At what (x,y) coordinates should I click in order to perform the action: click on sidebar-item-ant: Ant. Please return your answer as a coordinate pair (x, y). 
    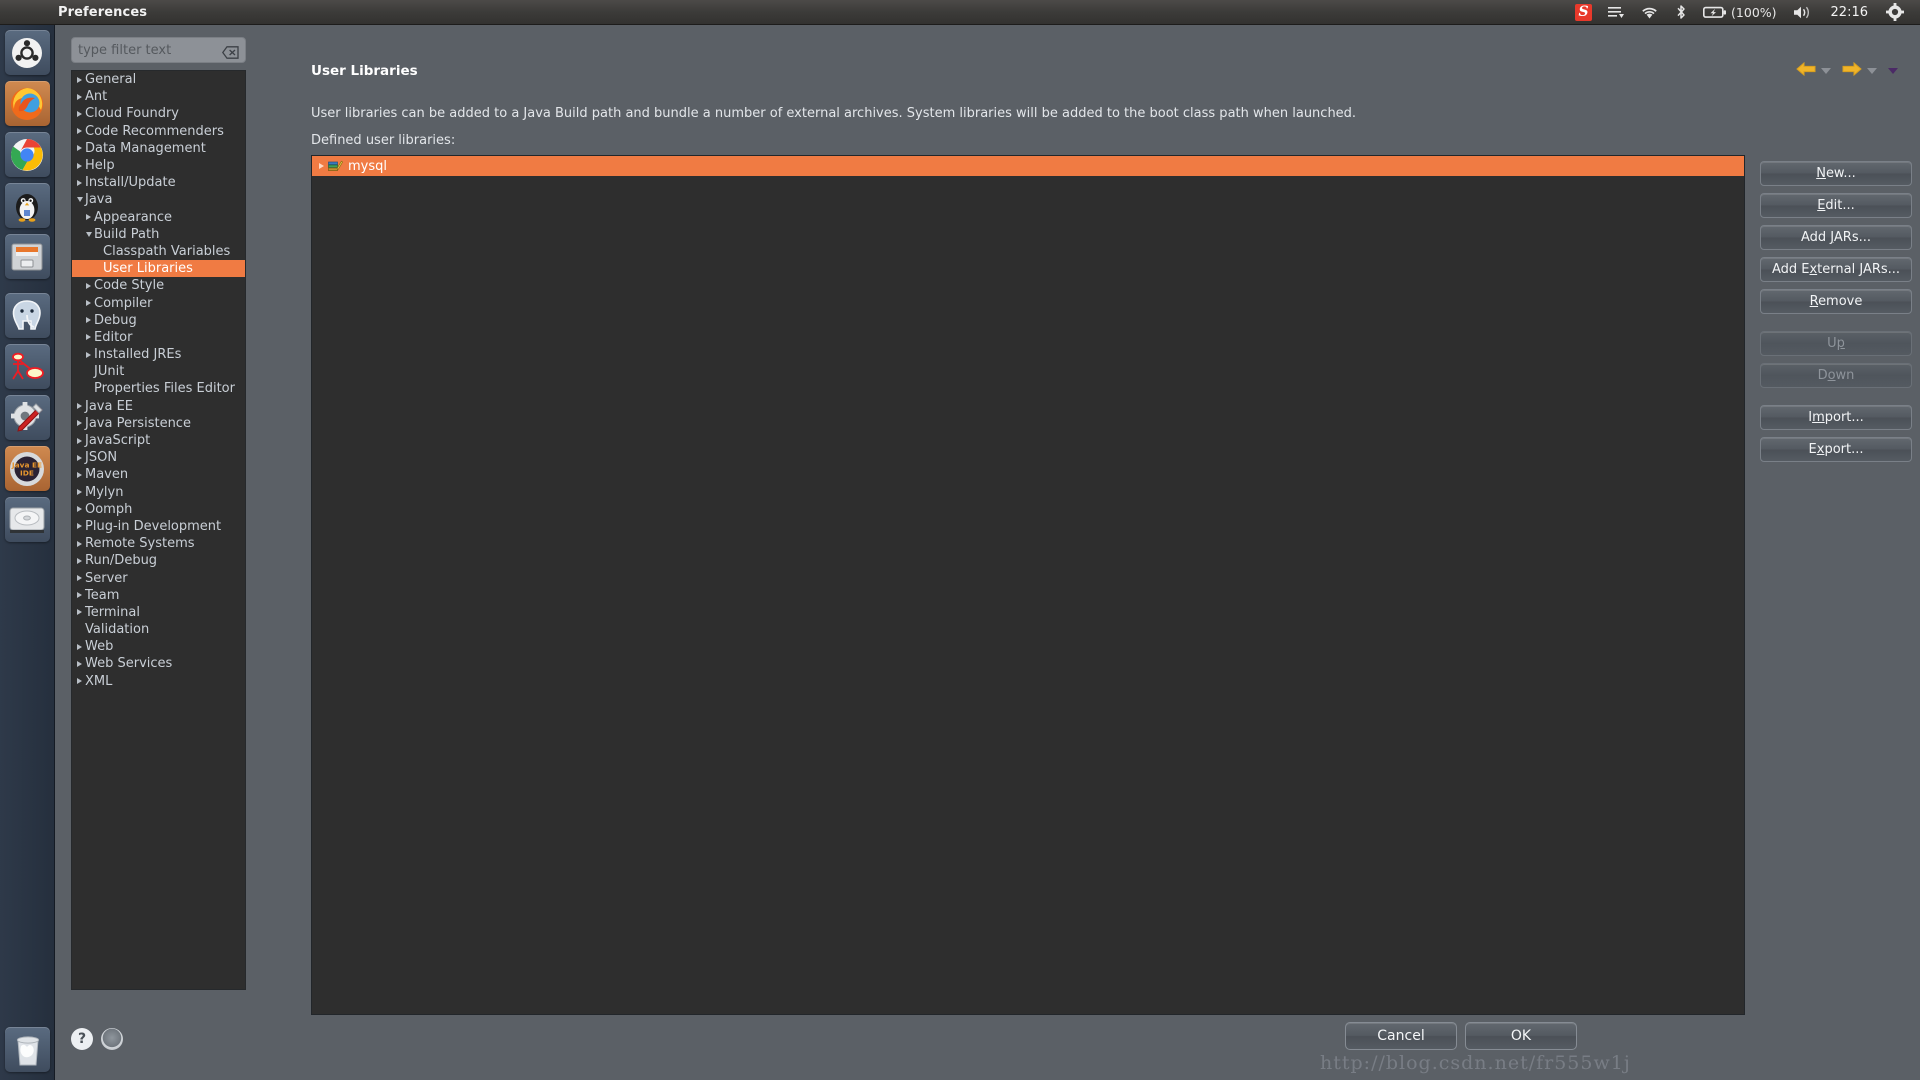
    Looking at the image, I should click on (158, 96).